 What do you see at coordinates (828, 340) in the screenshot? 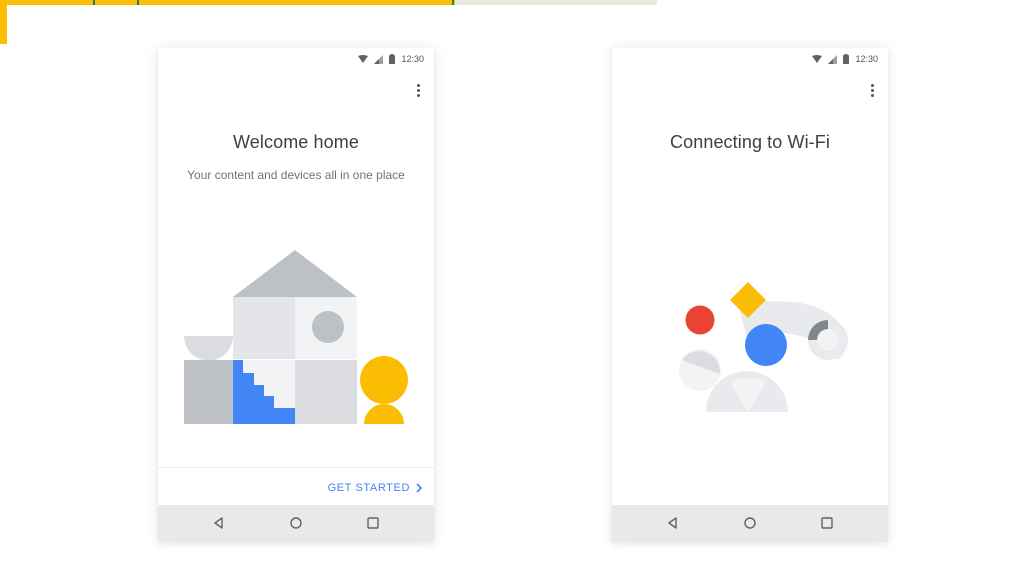
I see `right-disk-inner` at bounding box center [828, 340].